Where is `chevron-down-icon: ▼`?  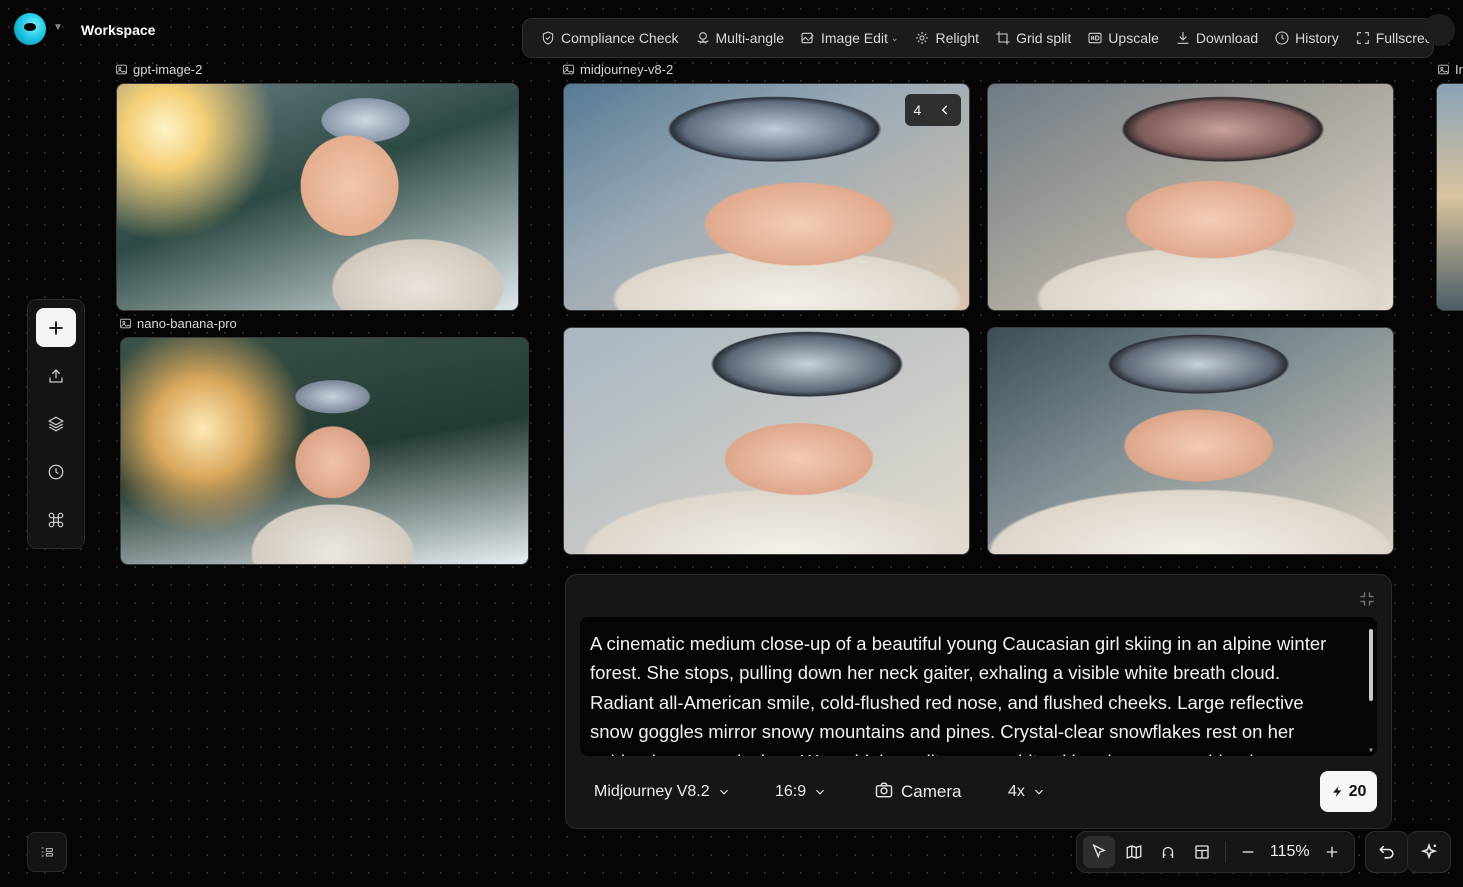 chevron-down-icon: ▼ is located at coordinates (58, 27).